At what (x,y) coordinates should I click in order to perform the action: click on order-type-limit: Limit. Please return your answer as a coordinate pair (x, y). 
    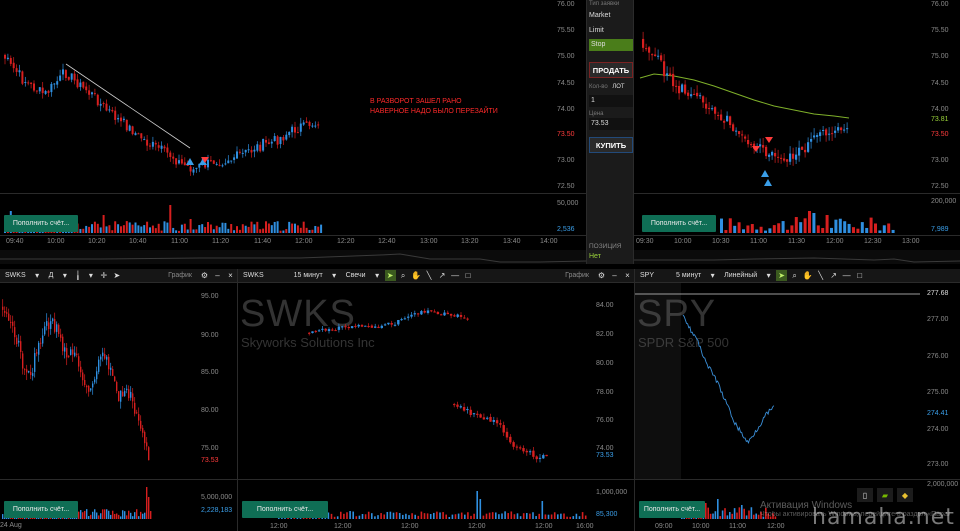
    Looking at the image, I should click on (611, 30).